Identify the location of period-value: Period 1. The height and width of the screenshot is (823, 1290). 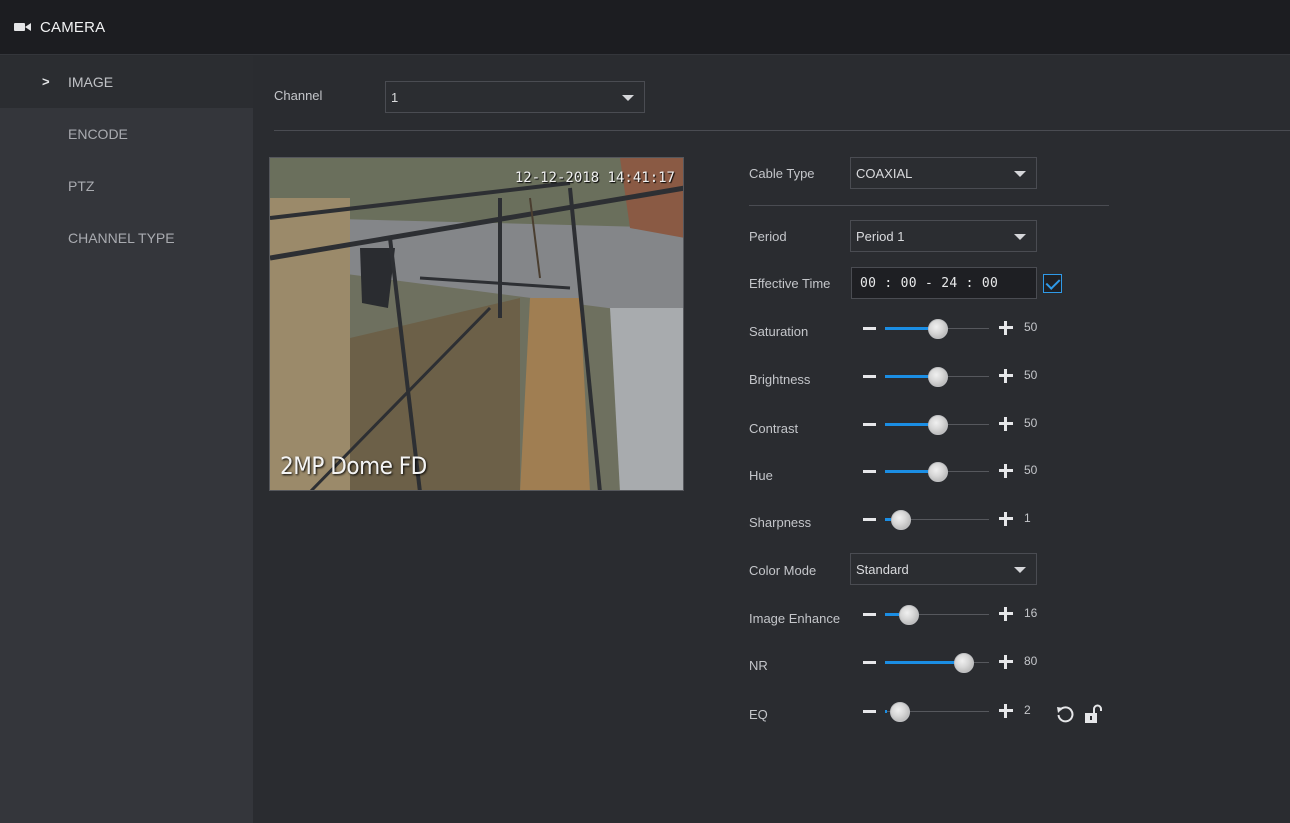
(880, 236).